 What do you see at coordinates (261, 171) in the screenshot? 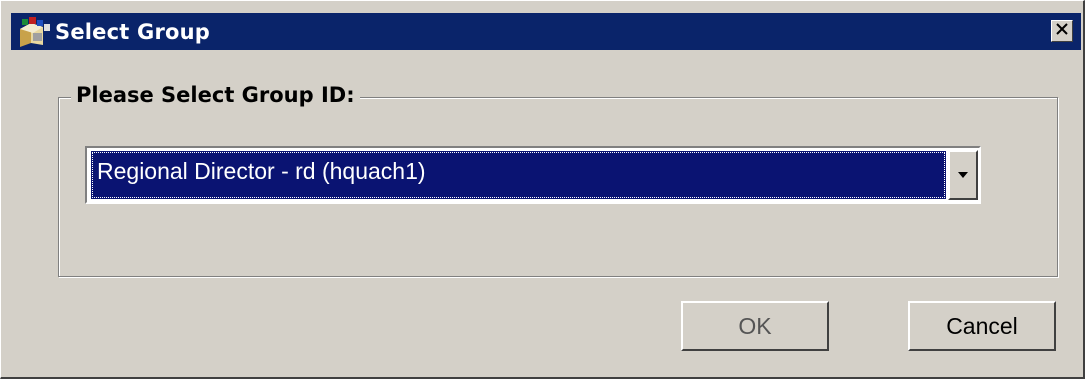
I see `selected-option-text: Regional Director - rd (hquach1)` at bounding box center [261, 171].